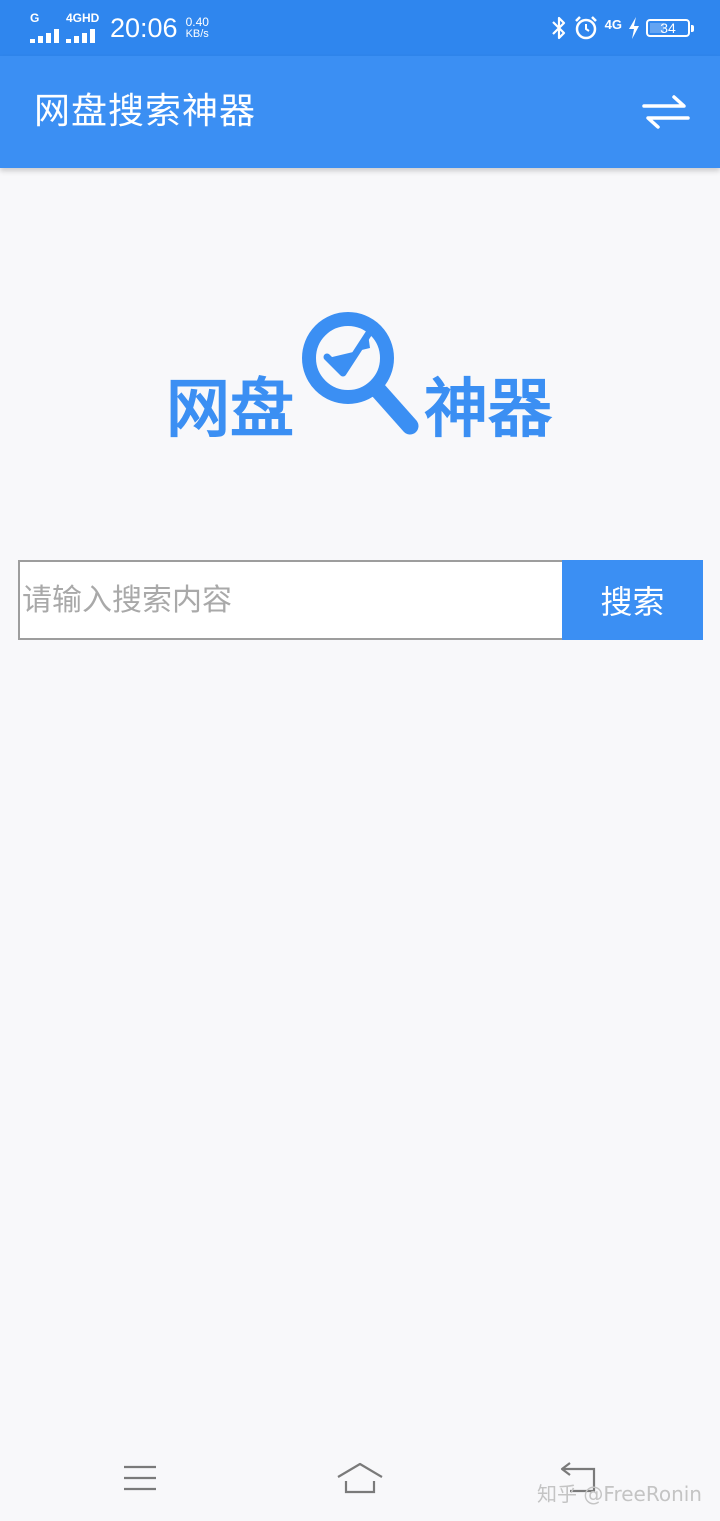 The image size is (720, 1521). I want to click on search-button: 搜索, so click(632, 600).